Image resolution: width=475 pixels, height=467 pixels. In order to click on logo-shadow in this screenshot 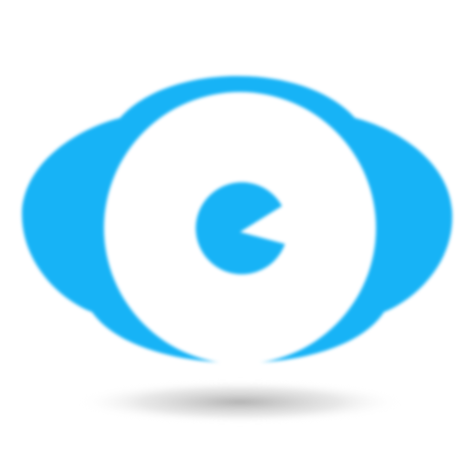, I will do `click(240, 402)`.